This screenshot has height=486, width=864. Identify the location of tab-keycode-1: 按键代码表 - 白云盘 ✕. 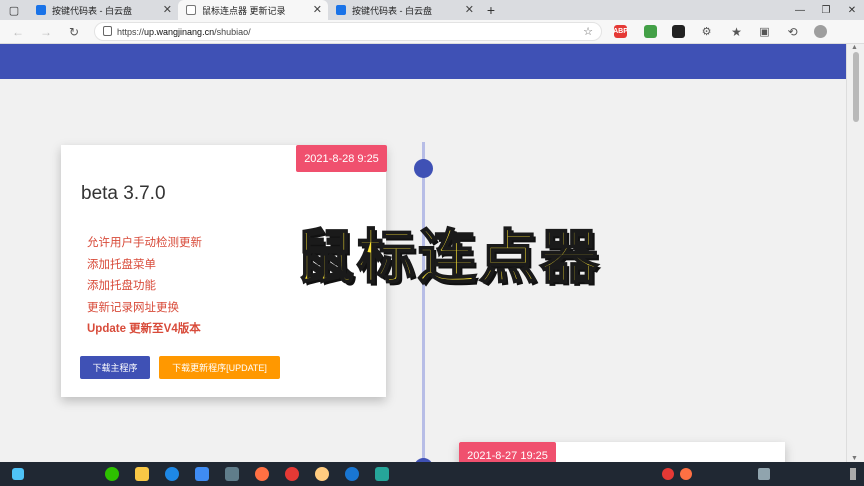
(103, 10).